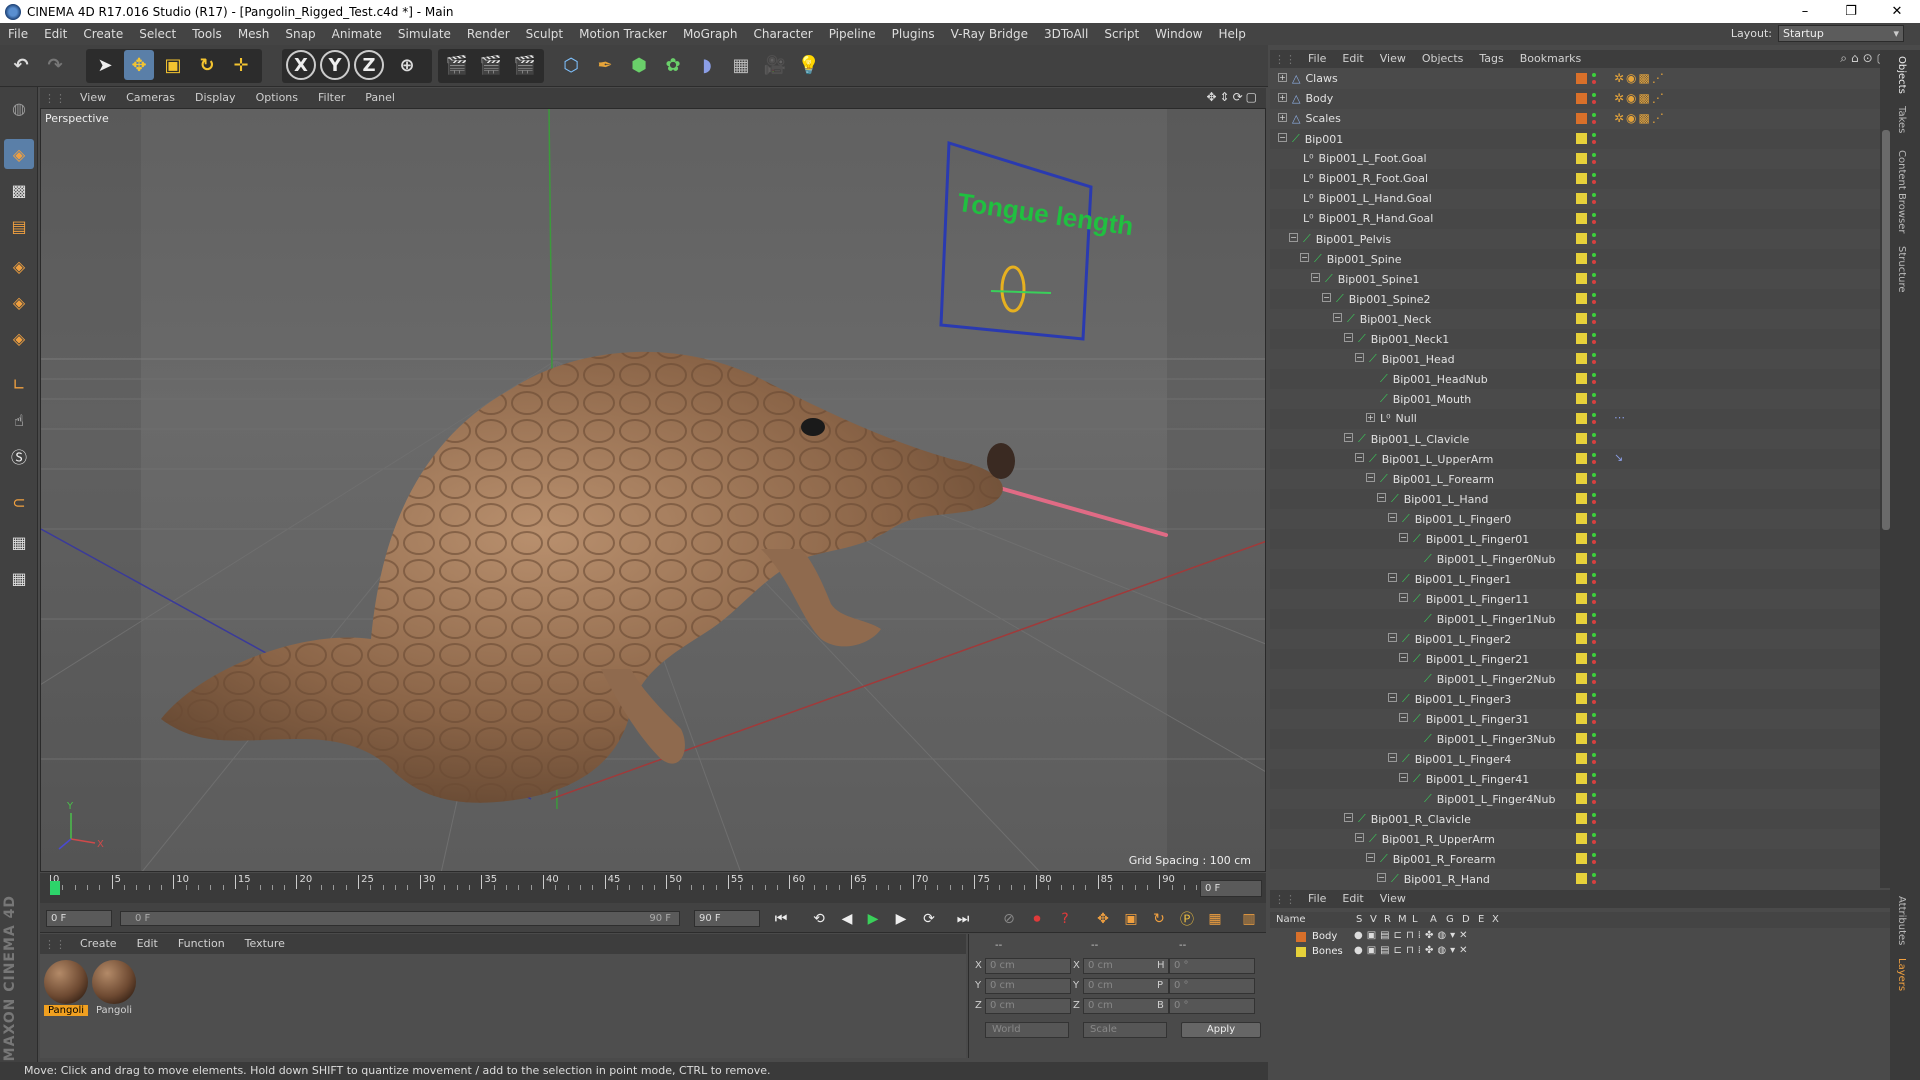 The height and width of the screenshot is (1080, 1920). I want to click on deformer-bend-icon: ◗, so click(707, 65).